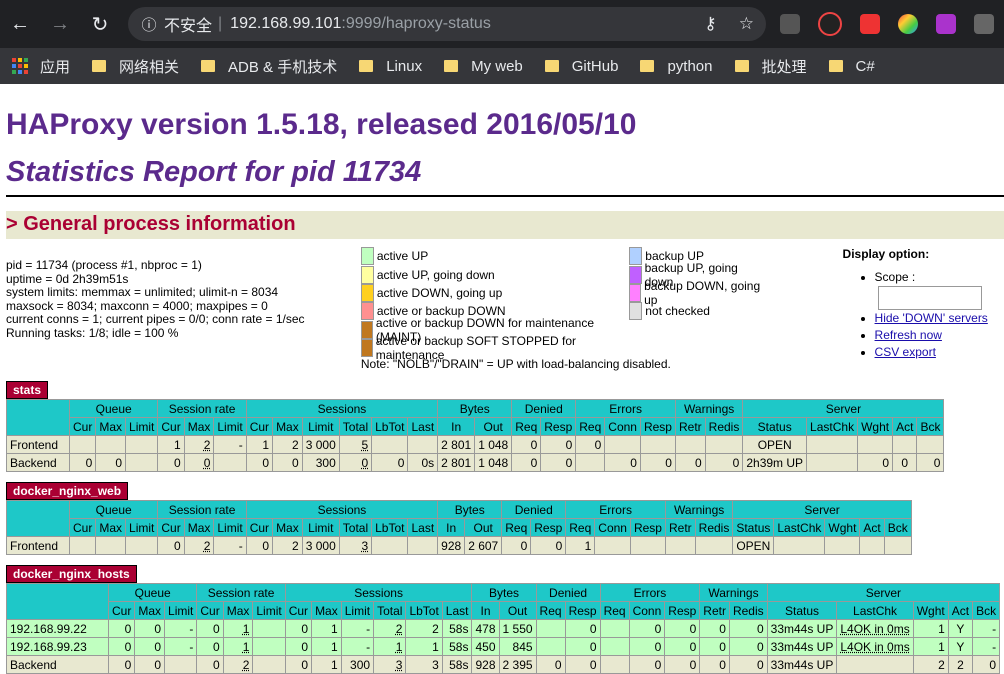  What do you see at coordinates (676, 66) in the screenshot?
I see `bookmark-folder: python` at bounding box center [676, 66].